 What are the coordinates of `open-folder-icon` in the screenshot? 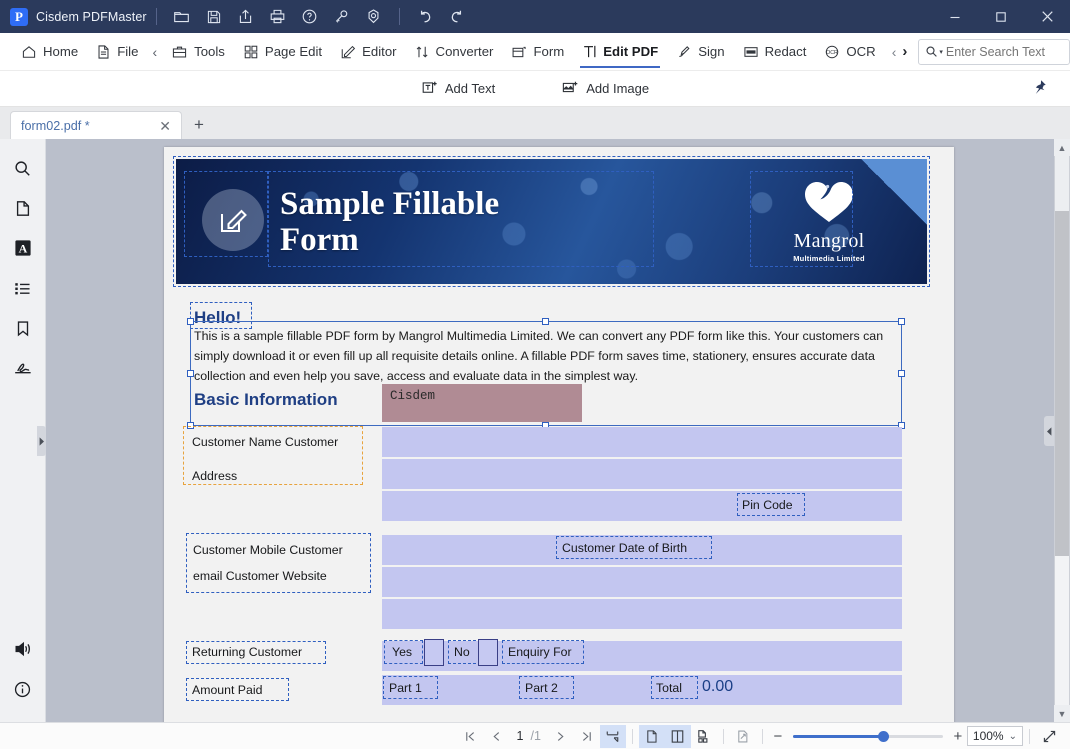 It's located at (182, 17).